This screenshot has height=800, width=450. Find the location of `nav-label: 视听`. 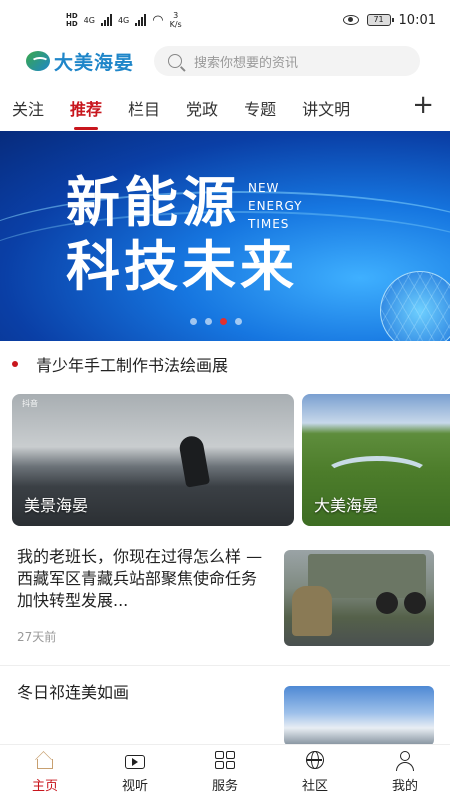

nav-label: 视听 is located at coordinates (134, 786).